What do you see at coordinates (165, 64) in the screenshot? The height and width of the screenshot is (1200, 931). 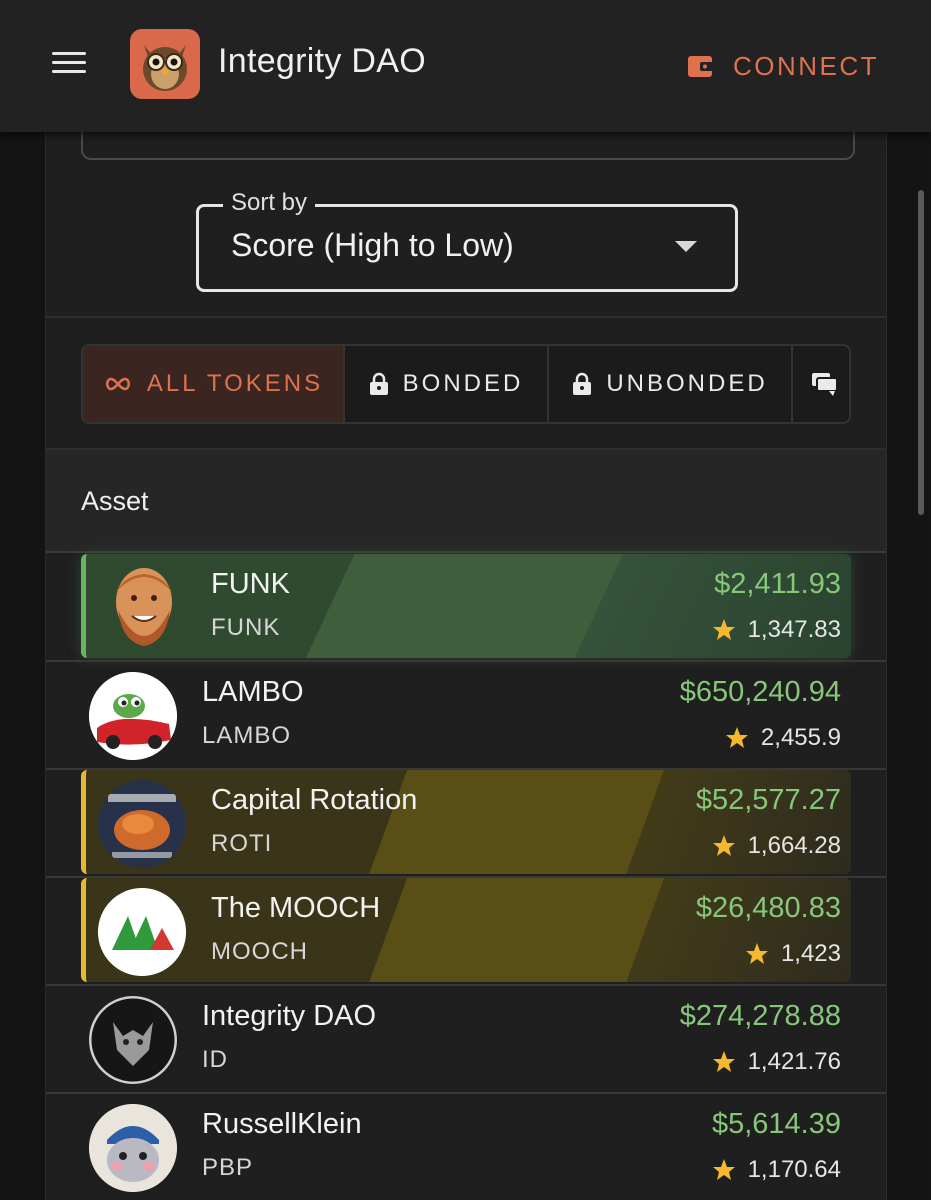 I see `owl-logo` at bounding box center [165, 64].